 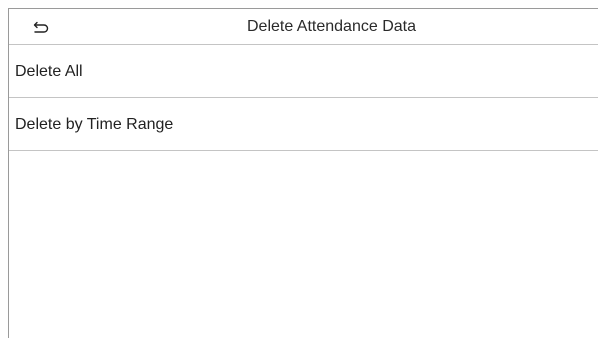 I want to click on page-title: Delete Attendance Data, so click(x=331, y=26).